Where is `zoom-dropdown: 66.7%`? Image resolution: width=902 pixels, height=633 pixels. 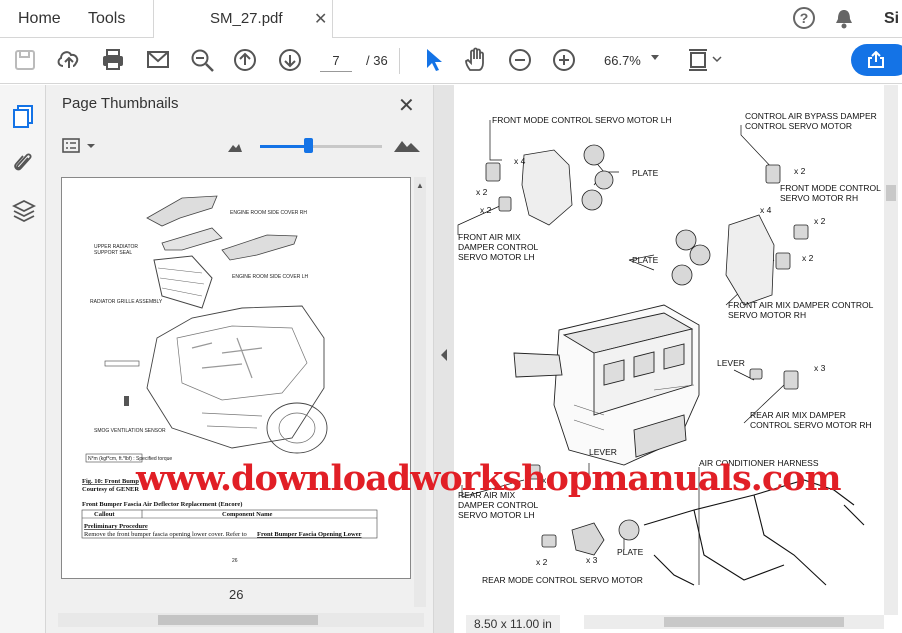 zoom-dropdown: 66.7% is located at coordinates (629, 61).